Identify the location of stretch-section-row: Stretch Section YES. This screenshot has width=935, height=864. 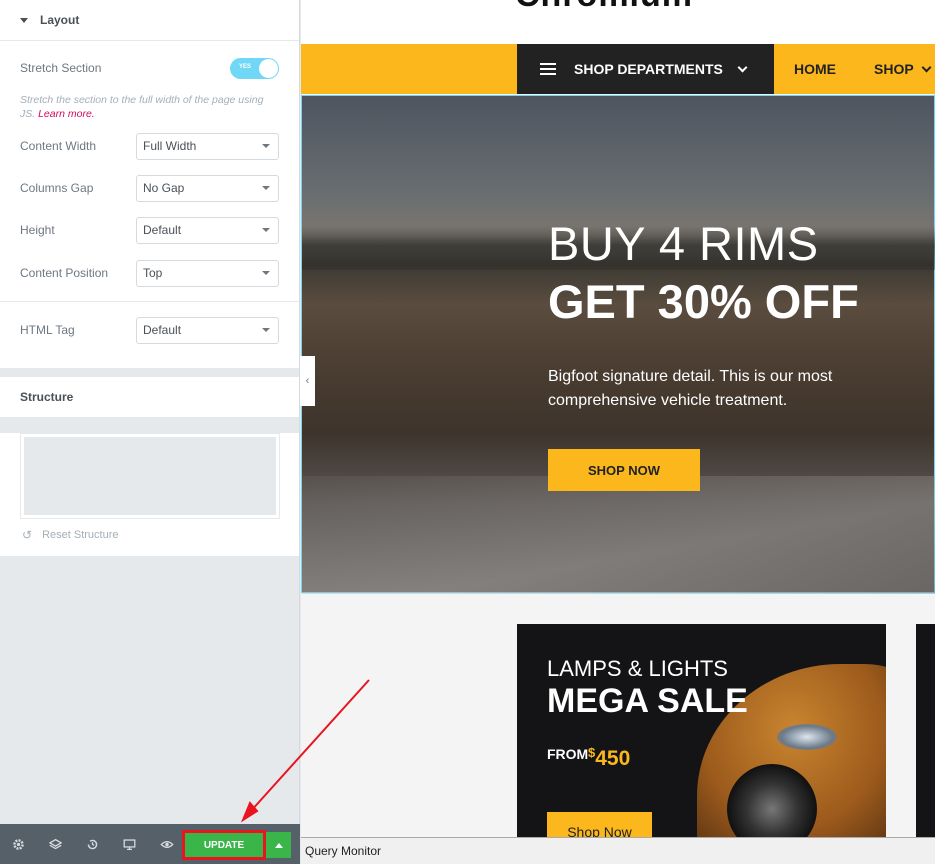
(149, 66).